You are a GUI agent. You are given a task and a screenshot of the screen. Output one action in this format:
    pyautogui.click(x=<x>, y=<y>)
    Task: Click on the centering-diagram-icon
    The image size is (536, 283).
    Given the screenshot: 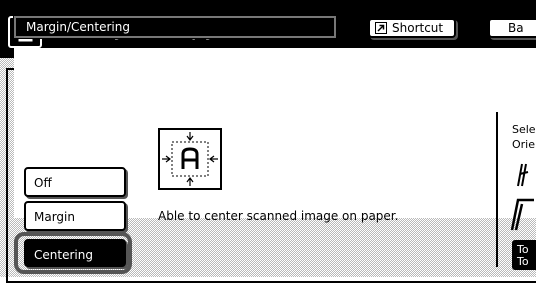 What is the action you would take?
    pyautogui.click(x=190, y=159)
    